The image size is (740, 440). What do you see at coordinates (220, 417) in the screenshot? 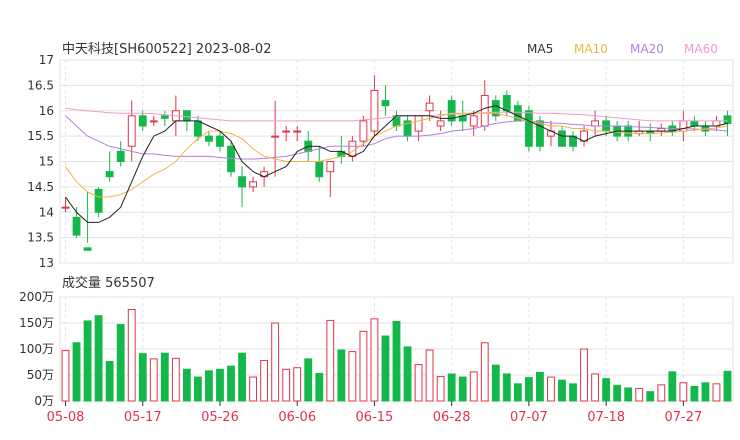
I see `date-tick-label: 05-26` at bounding box center [220, 417].